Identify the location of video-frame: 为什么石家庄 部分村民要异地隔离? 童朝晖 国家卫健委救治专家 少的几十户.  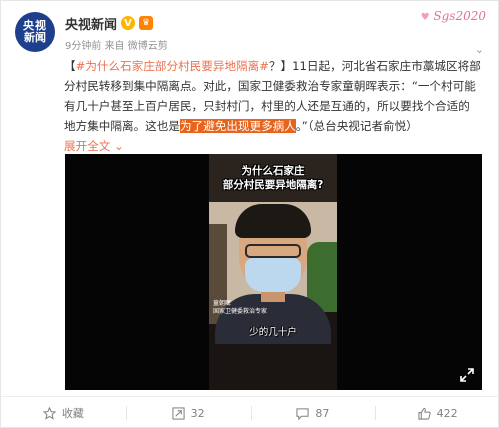
(273, 272).